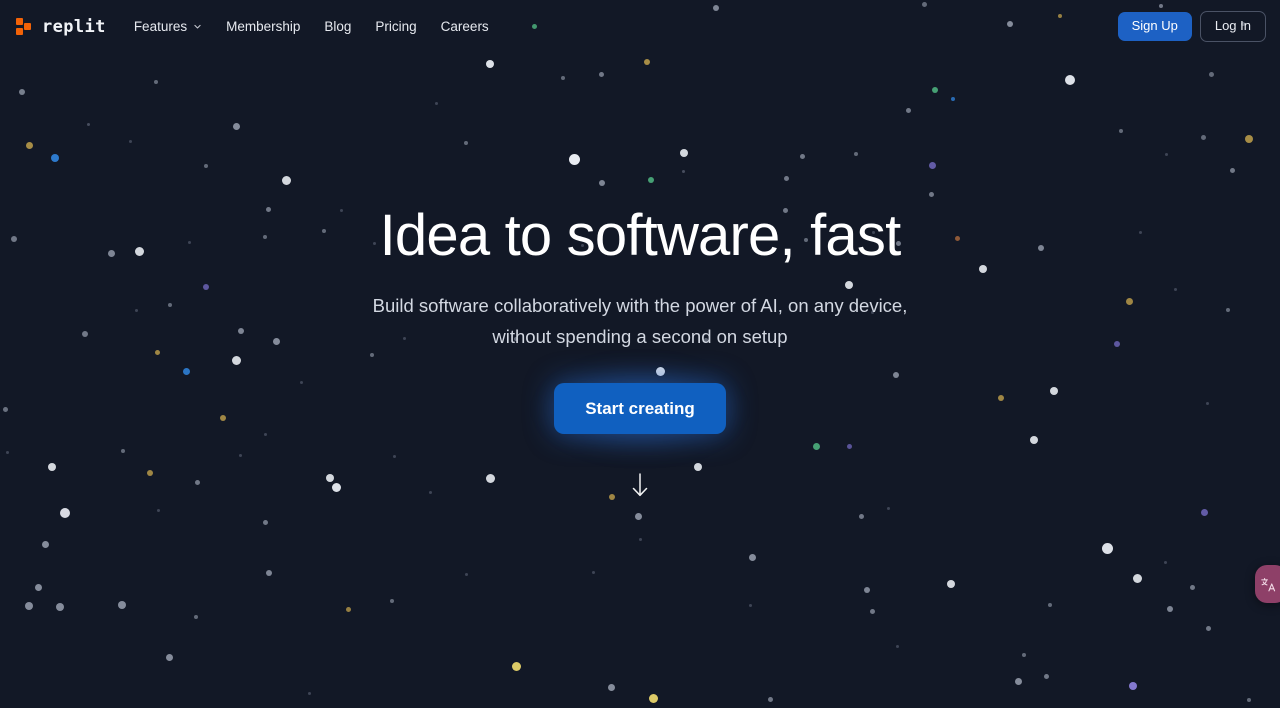 The height and width of the screenshot is (708, 1280). What do you see at coordinates (640, 409) in the screenshot?
I see `start-creating-button: Start creating` at bounding box center [640, 409].